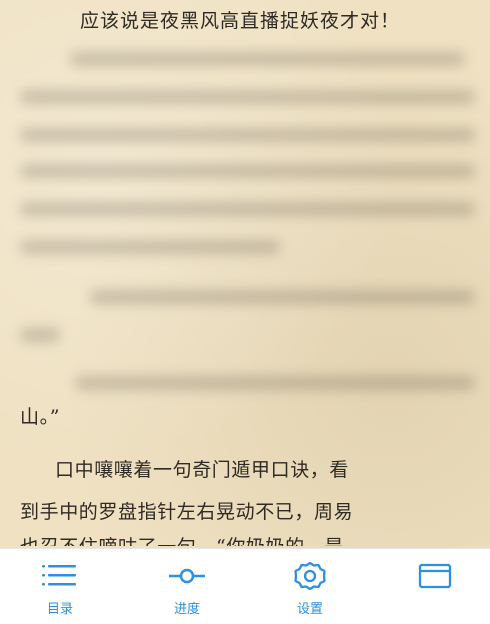 The height and width of the screenshot is (624, 490). What do you see at coordinates (40, 417) in the screenshot?
I see `text-line: 山。”` at bounding box center [40, 417].